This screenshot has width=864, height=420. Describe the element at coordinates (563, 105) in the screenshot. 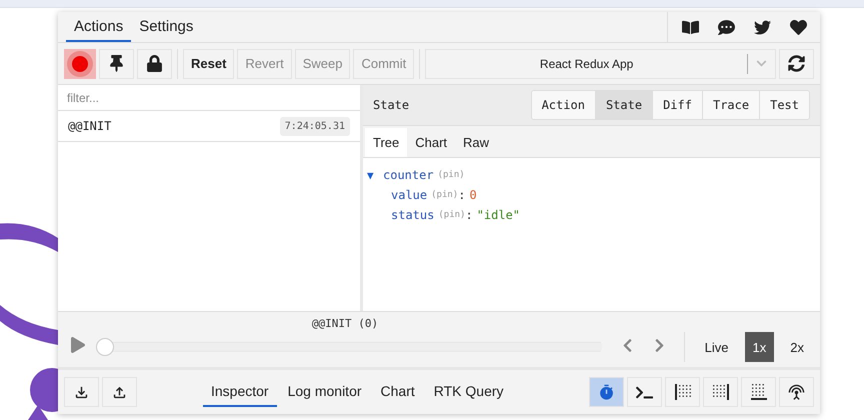

I see `tab: Action` at that location.